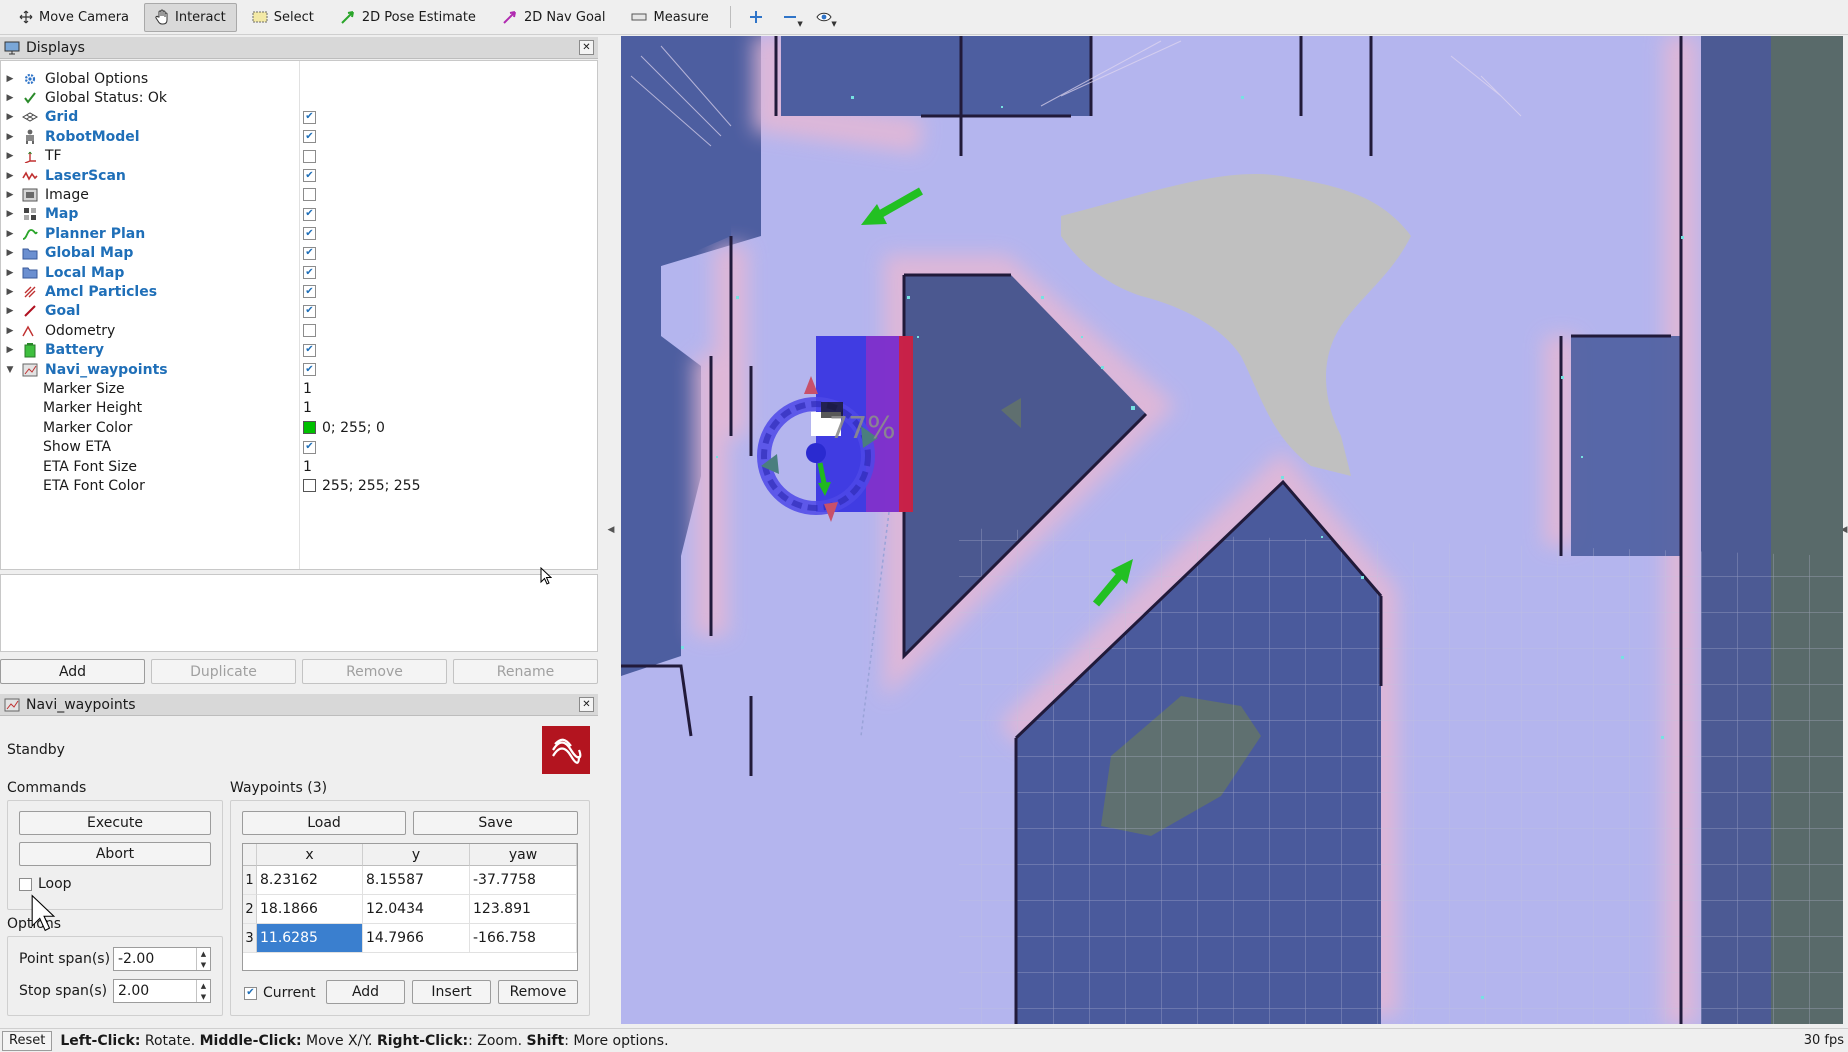 This screenshot has width=1848, height=1052. Describe the element at coordinates (45, 884) in the screenshot. I see `loop-checkbox-row: Loop` at that location.